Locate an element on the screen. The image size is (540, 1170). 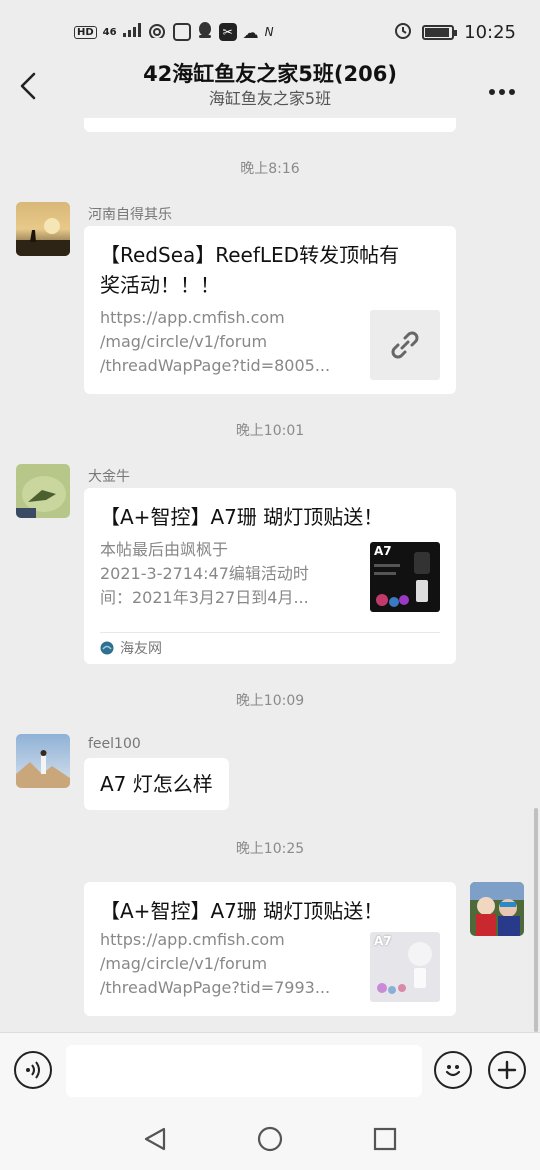
link-icon is located at coordinates (405, 345).